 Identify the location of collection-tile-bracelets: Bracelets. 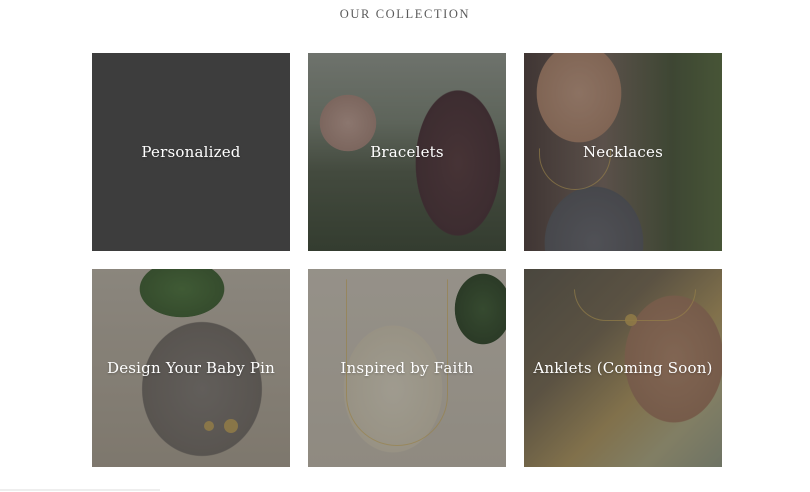
(407, 152).